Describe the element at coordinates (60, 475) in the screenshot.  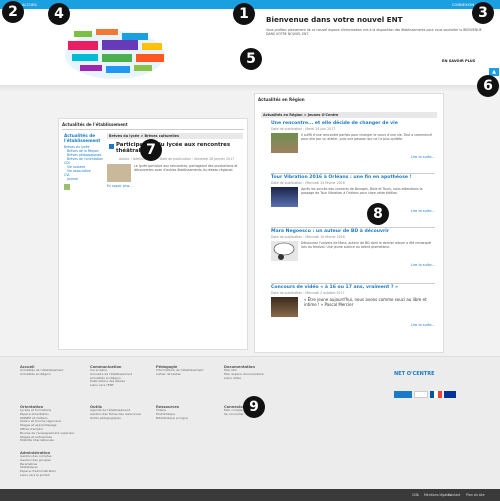
I see `footer-link: Liens vers le portail` at that location.